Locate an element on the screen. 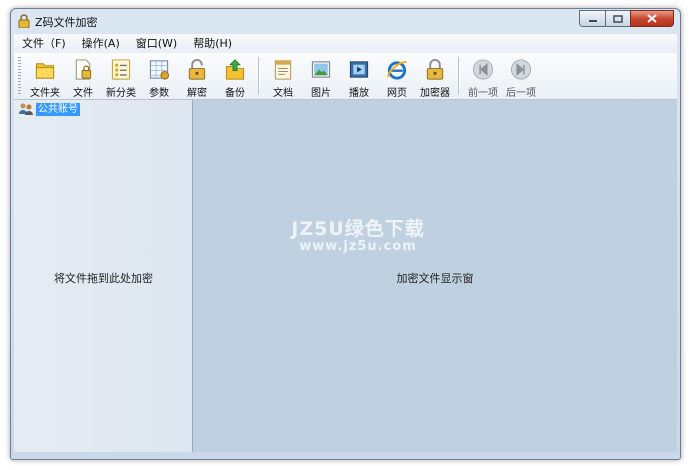 The image size is (691, 470). watermark-url: www.jz5u.com is located at coordinates (358, 246).